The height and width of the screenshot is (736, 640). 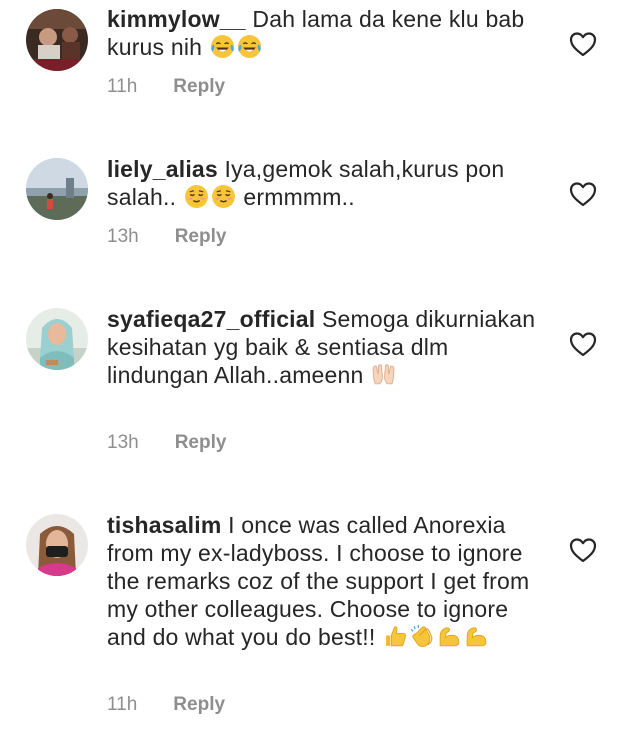 I want to click on comment-username: liely_alias, so click(x=162, y=169).